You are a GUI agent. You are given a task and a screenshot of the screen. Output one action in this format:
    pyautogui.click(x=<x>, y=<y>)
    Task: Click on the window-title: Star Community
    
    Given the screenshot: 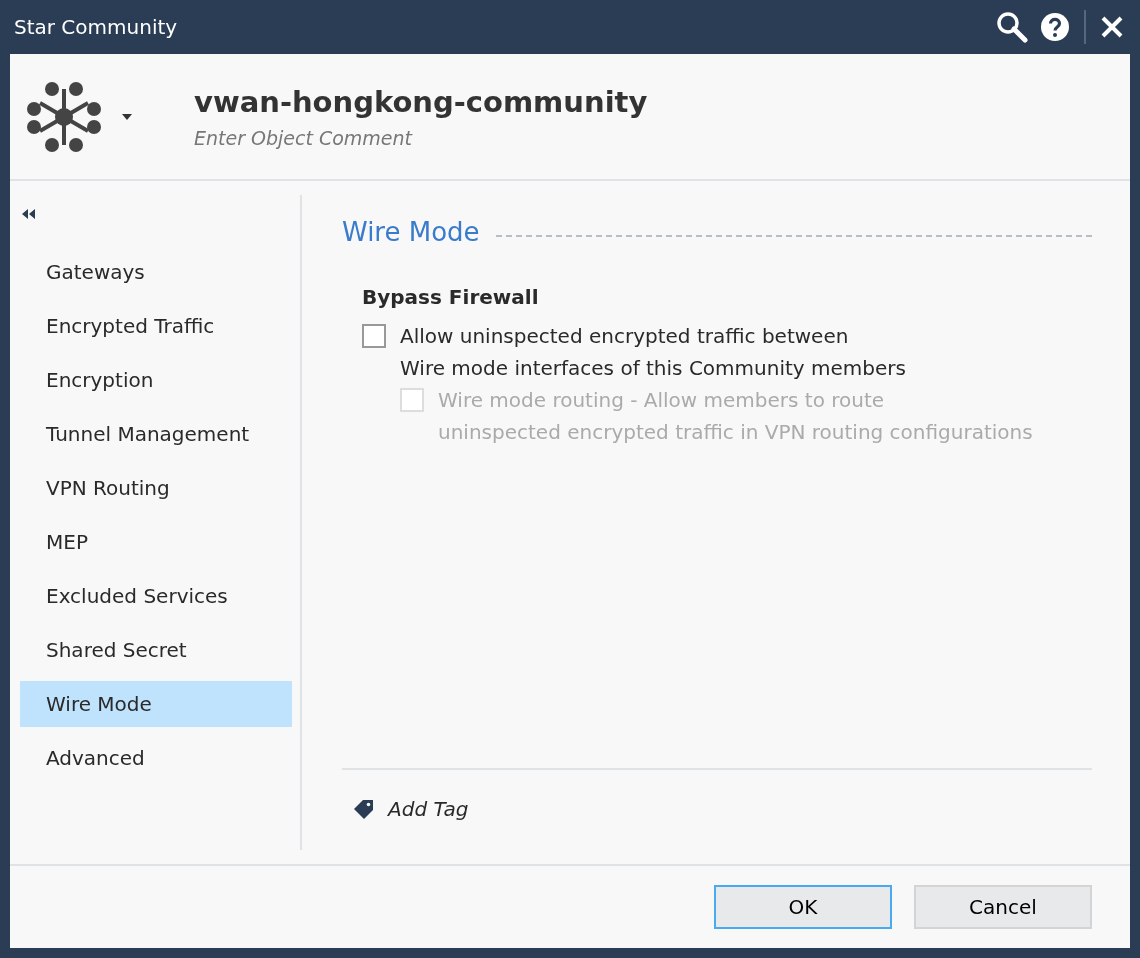 What is the action you would take?
    pyautogui.click(x=95, y=27)
    